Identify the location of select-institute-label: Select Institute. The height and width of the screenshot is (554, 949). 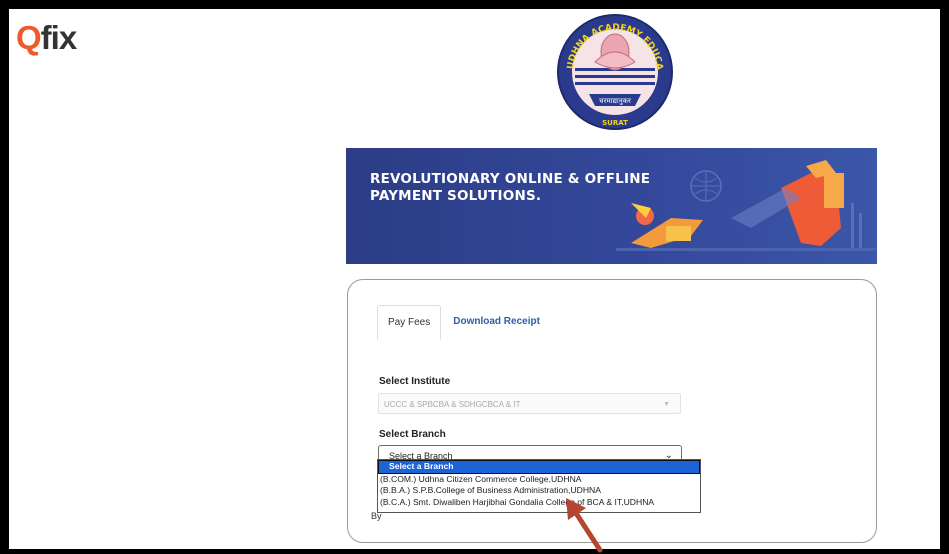
(415, 381).